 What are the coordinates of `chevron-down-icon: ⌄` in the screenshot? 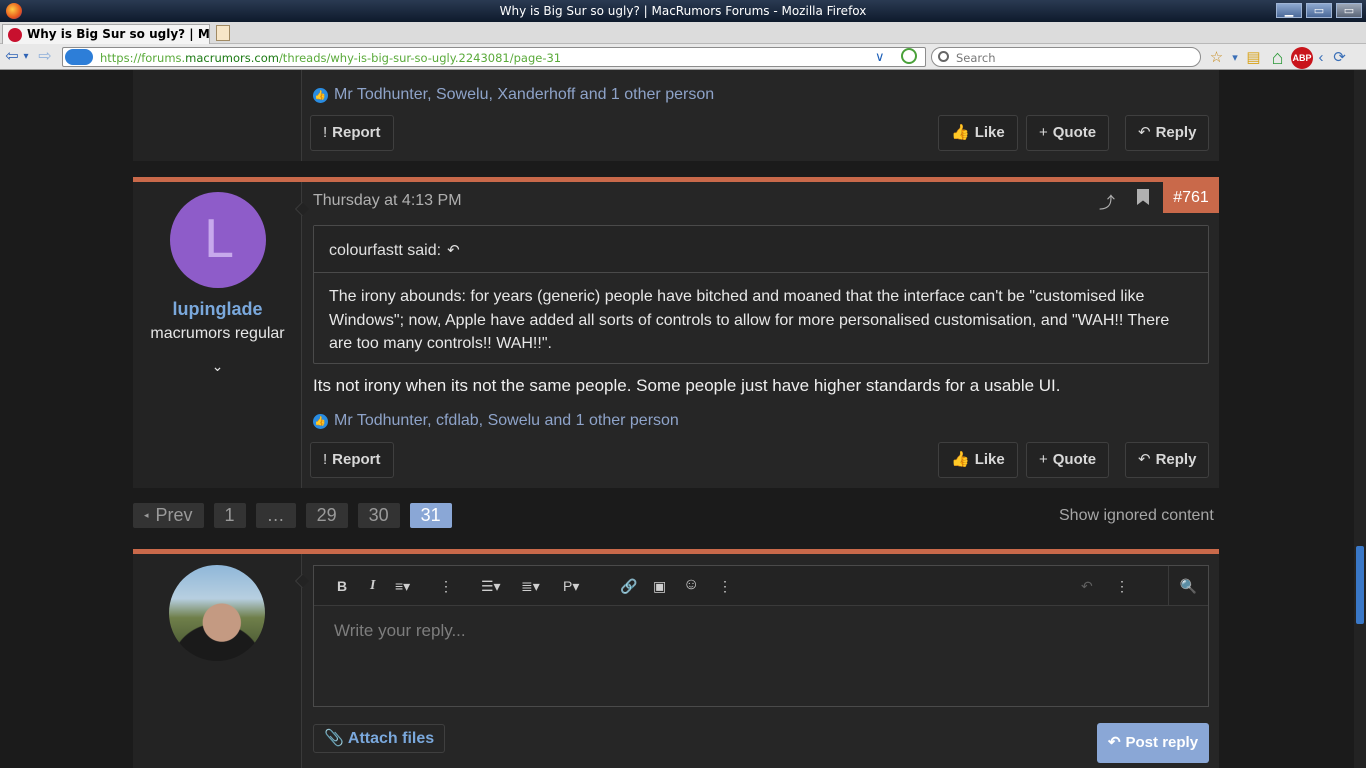 It's located at (217, 366).